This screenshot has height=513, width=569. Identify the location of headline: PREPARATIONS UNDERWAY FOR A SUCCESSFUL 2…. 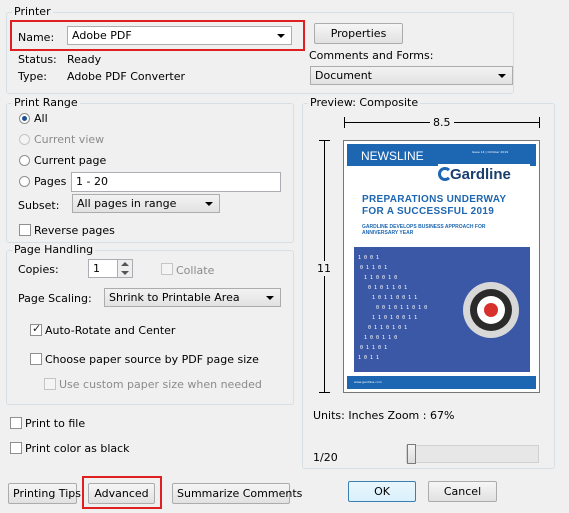
(434, 206).